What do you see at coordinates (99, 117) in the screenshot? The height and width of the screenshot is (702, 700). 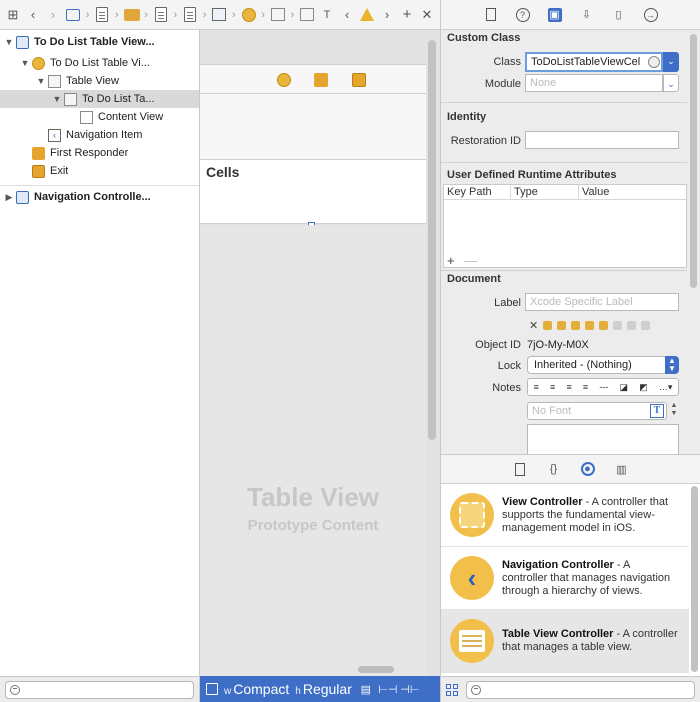 I see `outline-item-content-view: Content View` at bounding box center [99, 117].